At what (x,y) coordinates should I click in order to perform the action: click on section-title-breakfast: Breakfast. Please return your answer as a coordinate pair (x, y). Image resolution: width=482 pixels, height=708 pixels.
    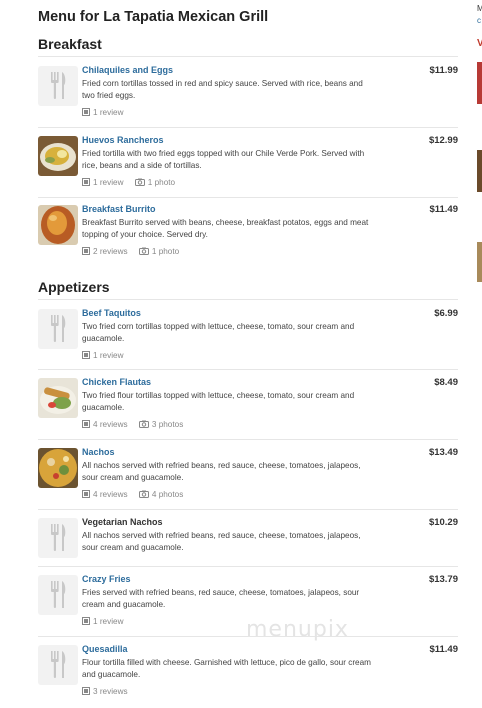
    Looking at the image, I should click on (70, 44).